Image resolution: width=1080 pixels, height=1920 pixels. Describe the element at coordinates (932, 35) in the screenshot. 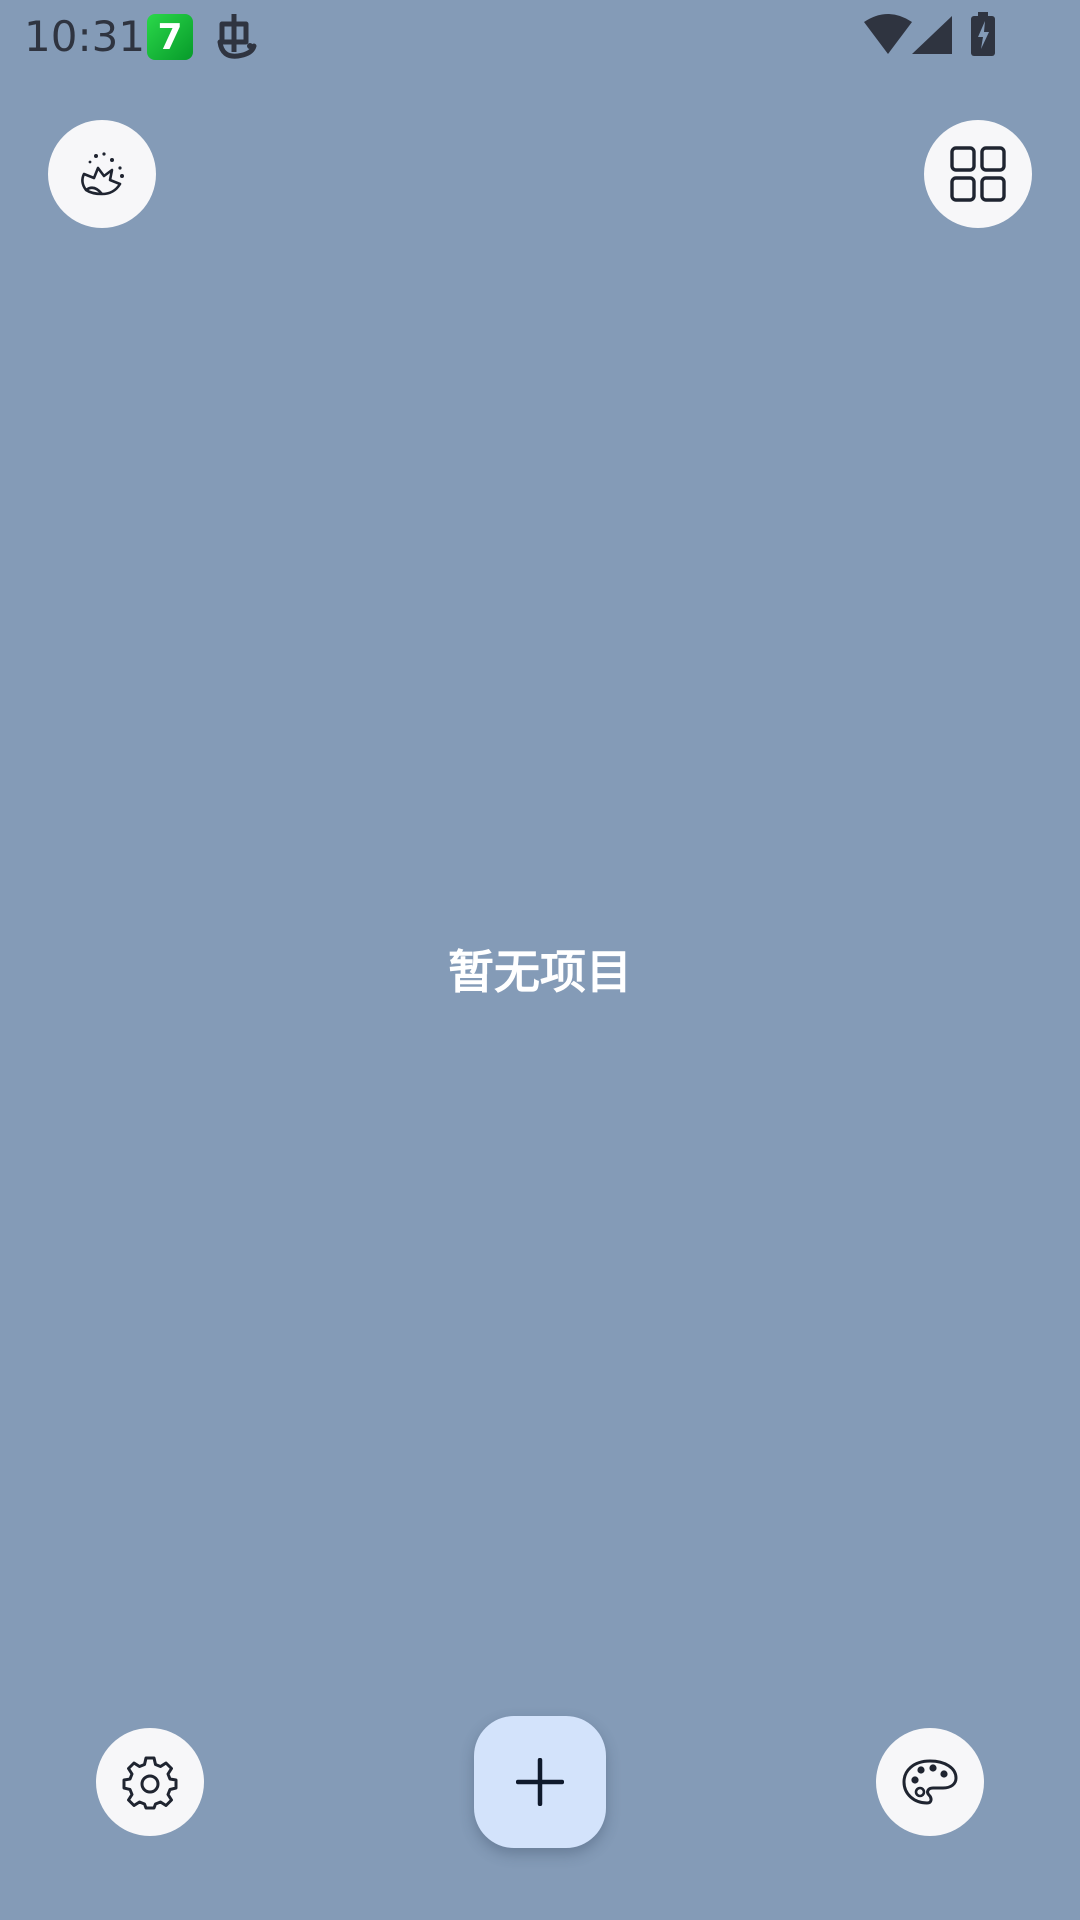

I see `cell-signal-icon` at that location.